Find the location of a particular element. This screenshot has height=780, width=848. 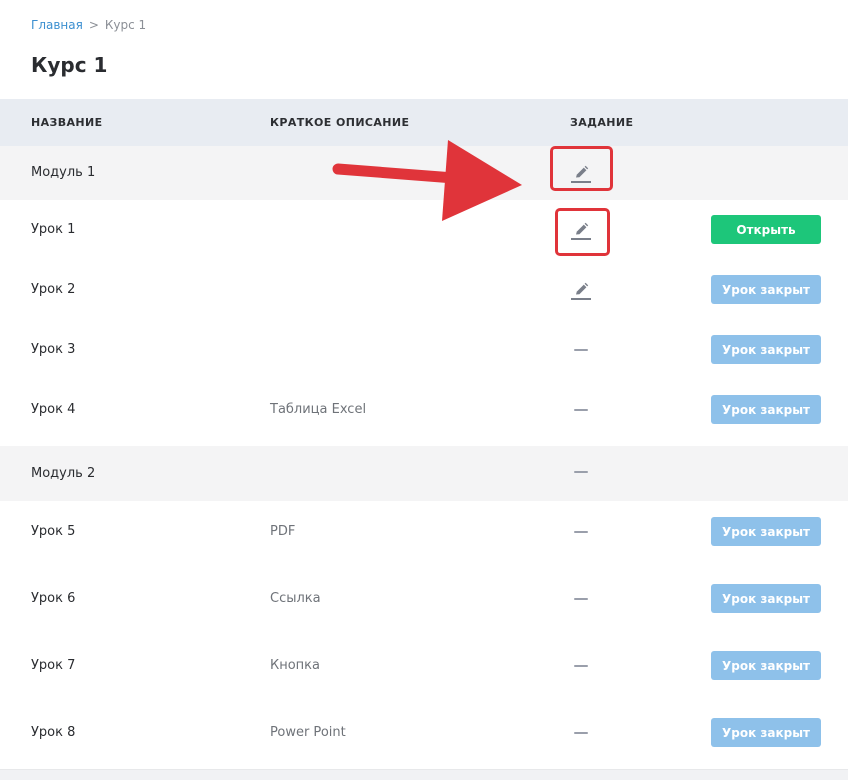

lesson-name: Урок 8 is located at coordinates (53, 732).